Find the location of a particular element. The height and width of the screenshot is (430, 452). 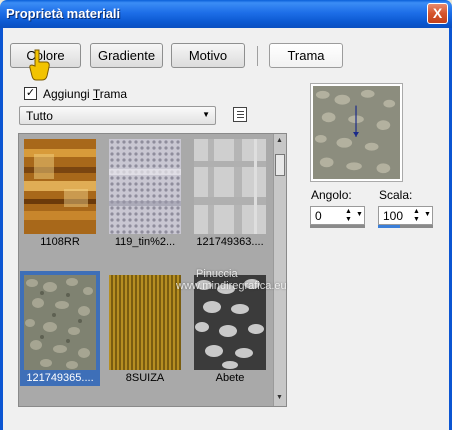

texture-tile-1108rr: 1108RR is located at coordinates (60, 192).